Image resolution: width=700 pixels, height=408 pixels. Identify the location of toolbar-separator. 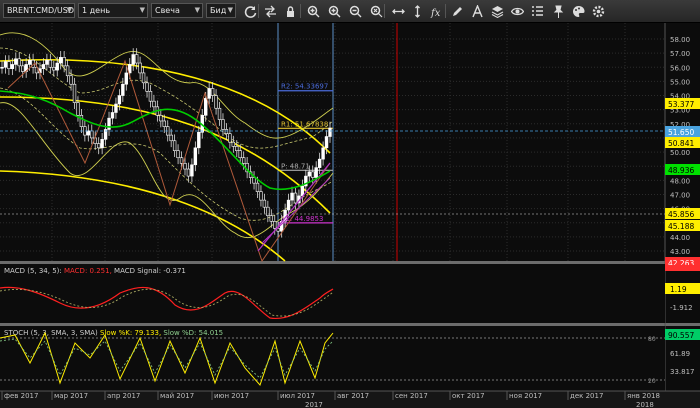
(445, 11).